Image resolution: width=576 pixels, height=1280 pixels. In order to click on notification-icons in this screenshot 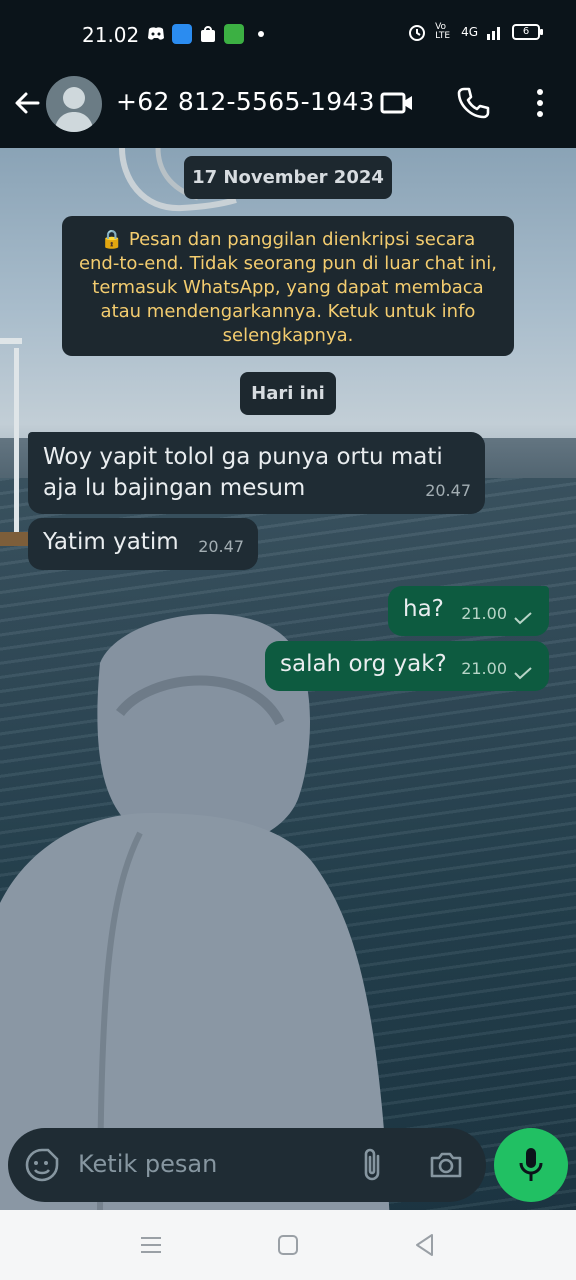, I will do `click(205, 34)`.